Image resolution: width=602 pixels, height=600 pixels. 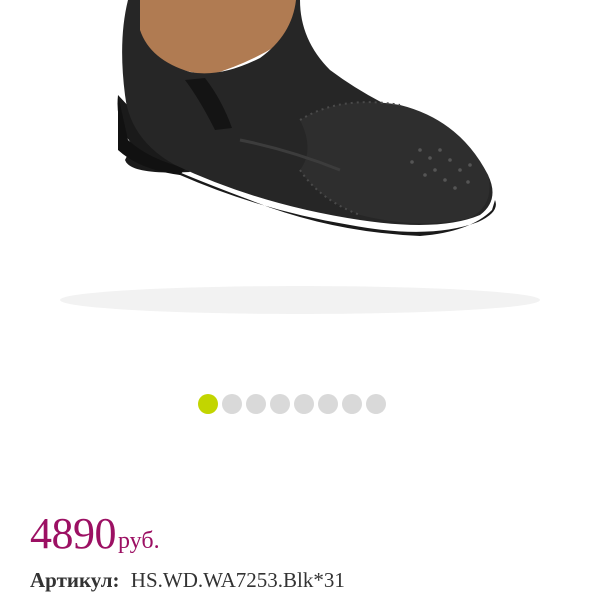 I want to click on gallery-pagination, so click(x=292, y=404).